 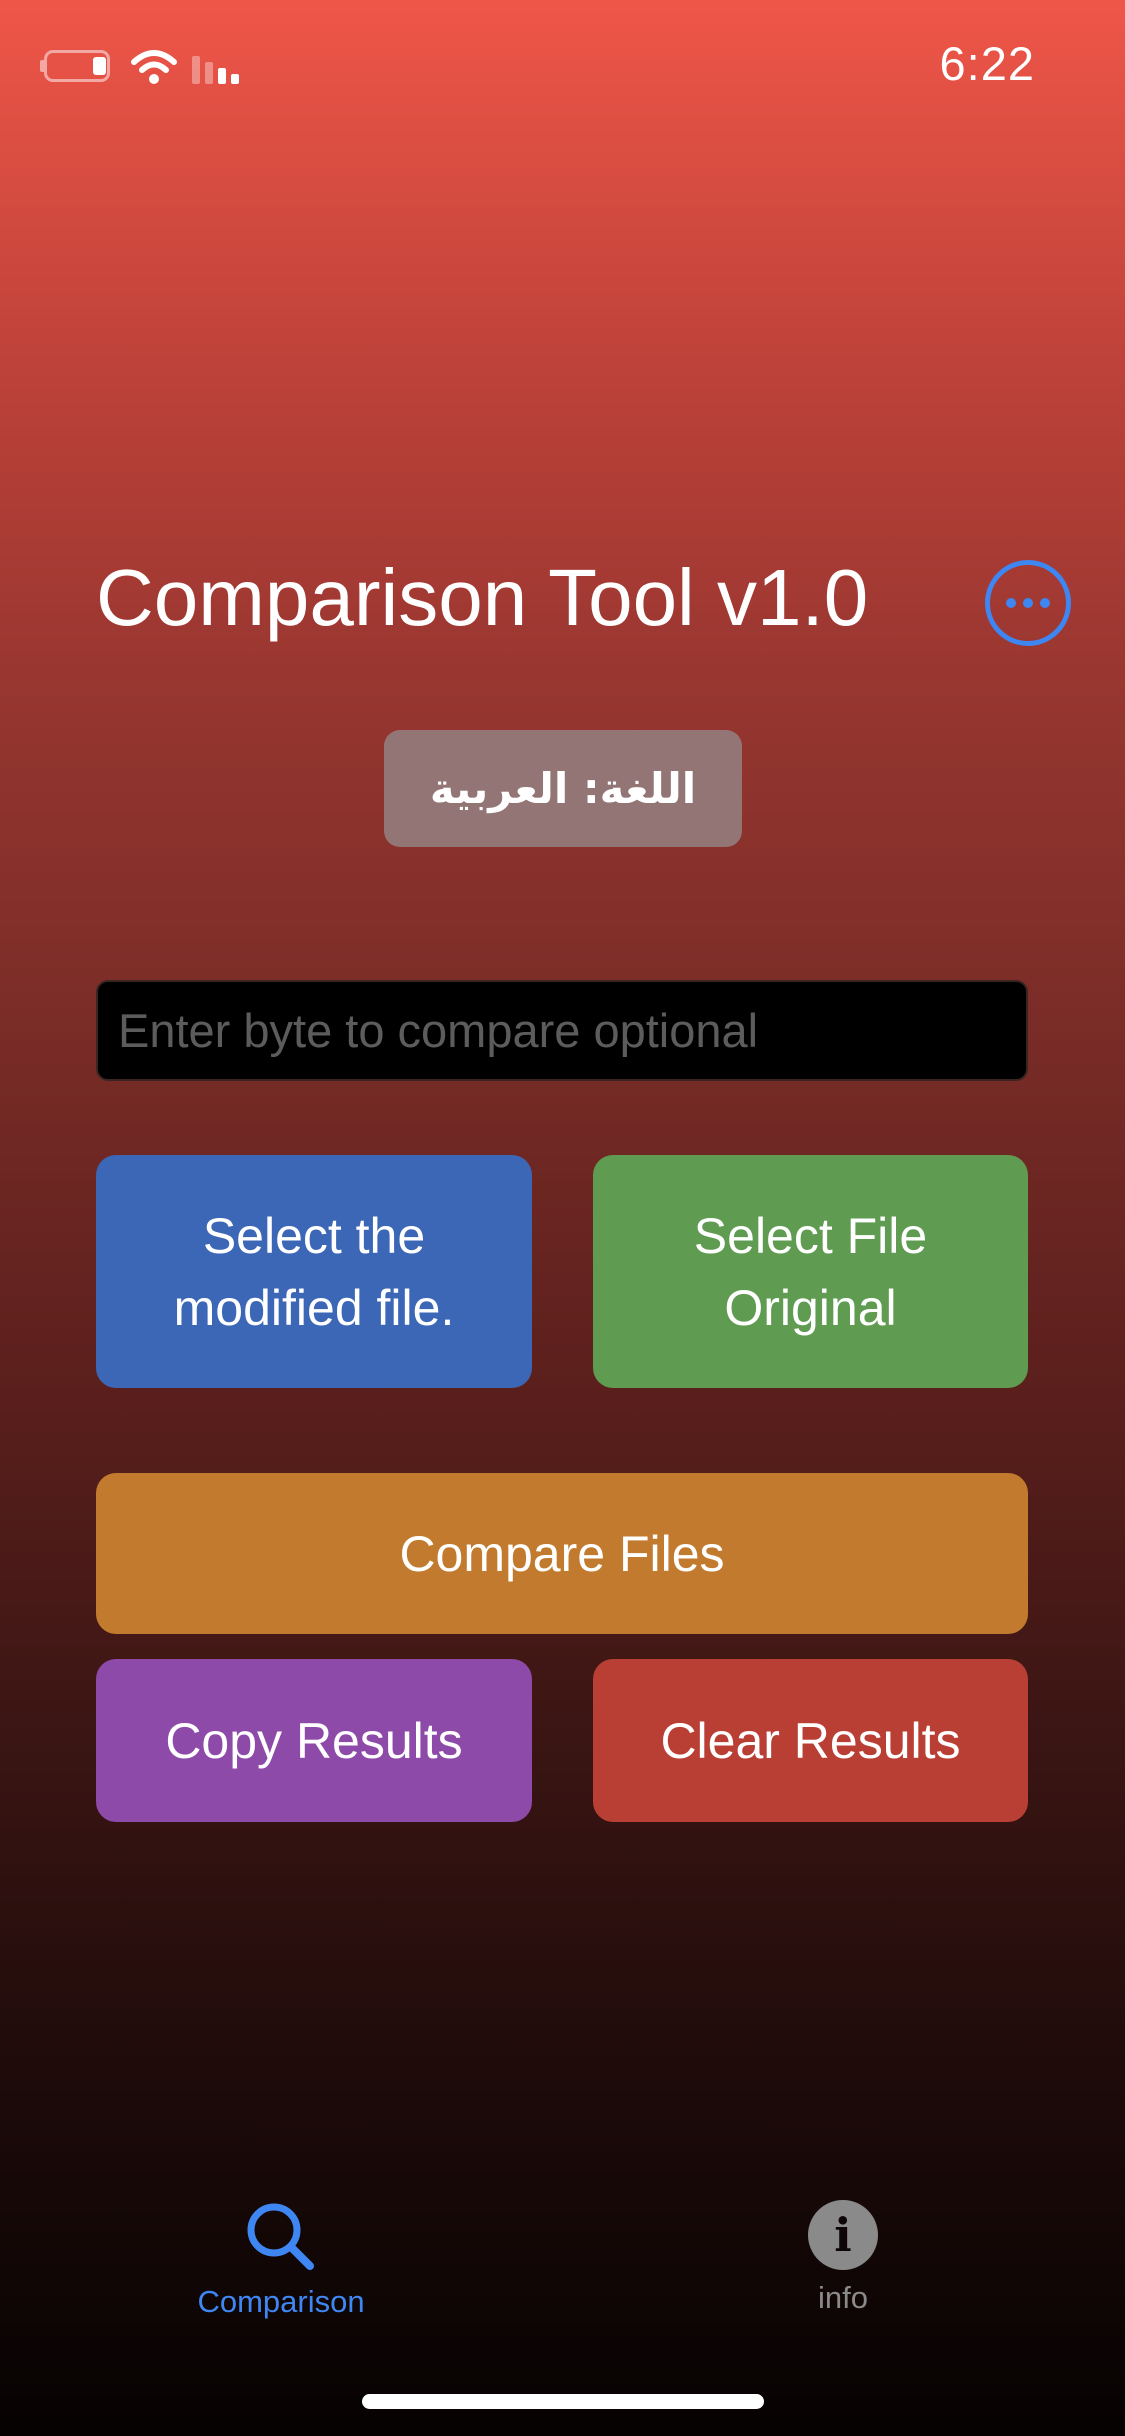 What do you see at coordinates (314, 1271) in the screenshot?
I see `select-modified-file-button: Select the modified file.` at bounding box center [314, 1271].